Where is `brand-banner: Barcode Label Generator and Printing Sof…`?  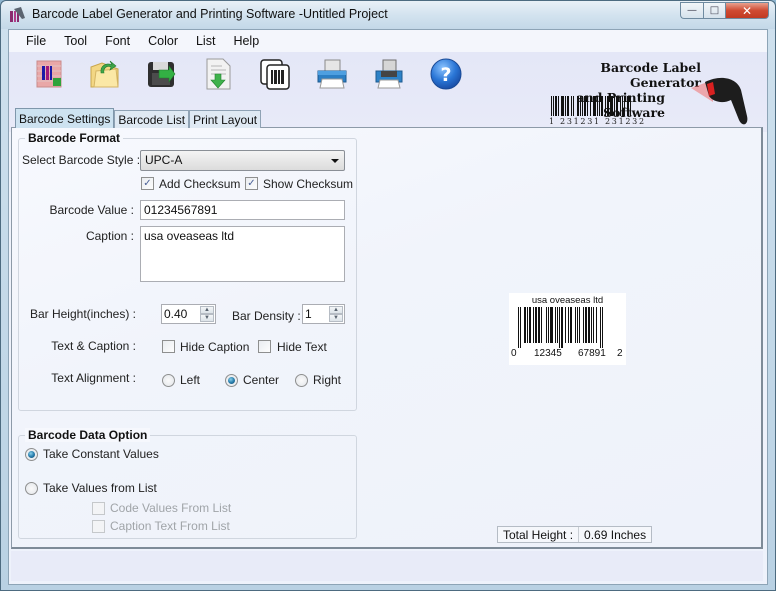 brand-banner: Barcode Label Generator and Printing Sof… is located at coordinates (641, 94).